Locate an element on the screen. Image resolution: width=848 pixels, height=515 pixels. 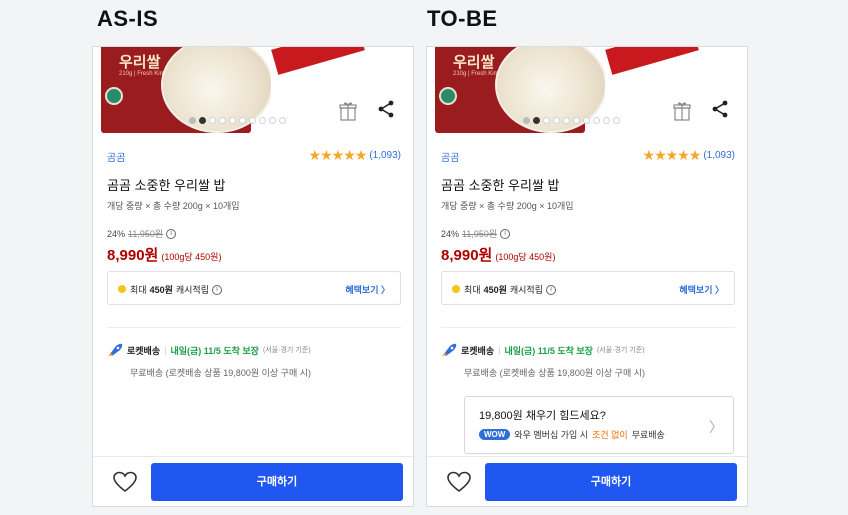
upsell-post: 무료배송 is located at coordinates (648, 435).